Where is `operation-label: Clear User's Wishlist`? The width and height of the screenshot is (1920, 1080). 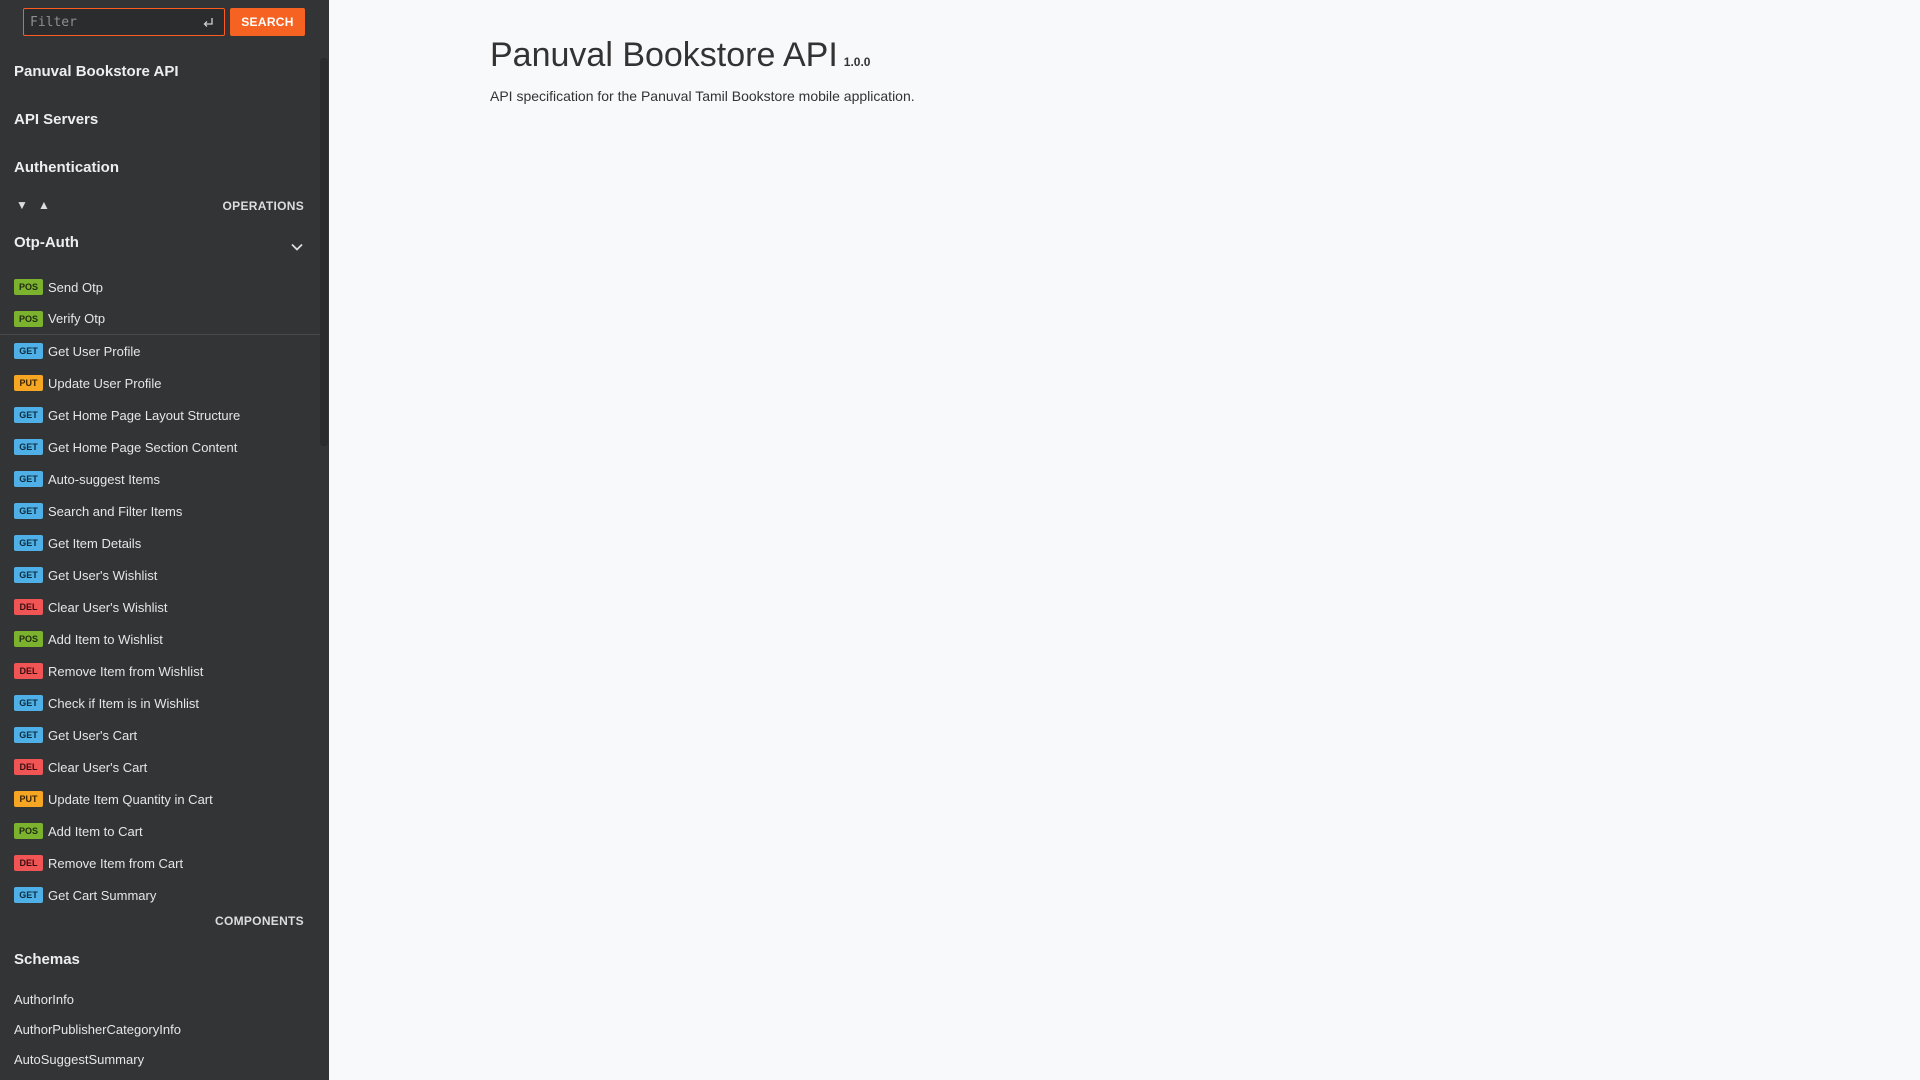 operation-label: Clear User's Wishlist is located at coordinates (108, 607).